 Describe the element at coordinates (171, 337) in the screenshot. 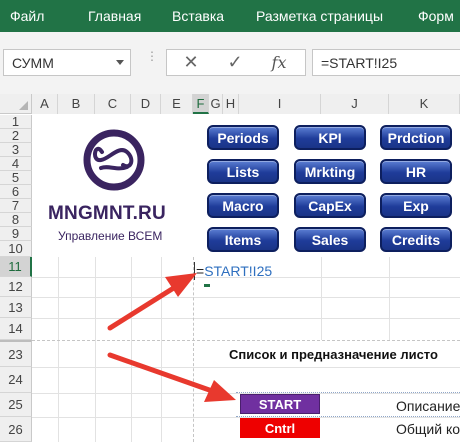

I see `annotation-arrows` at that location.